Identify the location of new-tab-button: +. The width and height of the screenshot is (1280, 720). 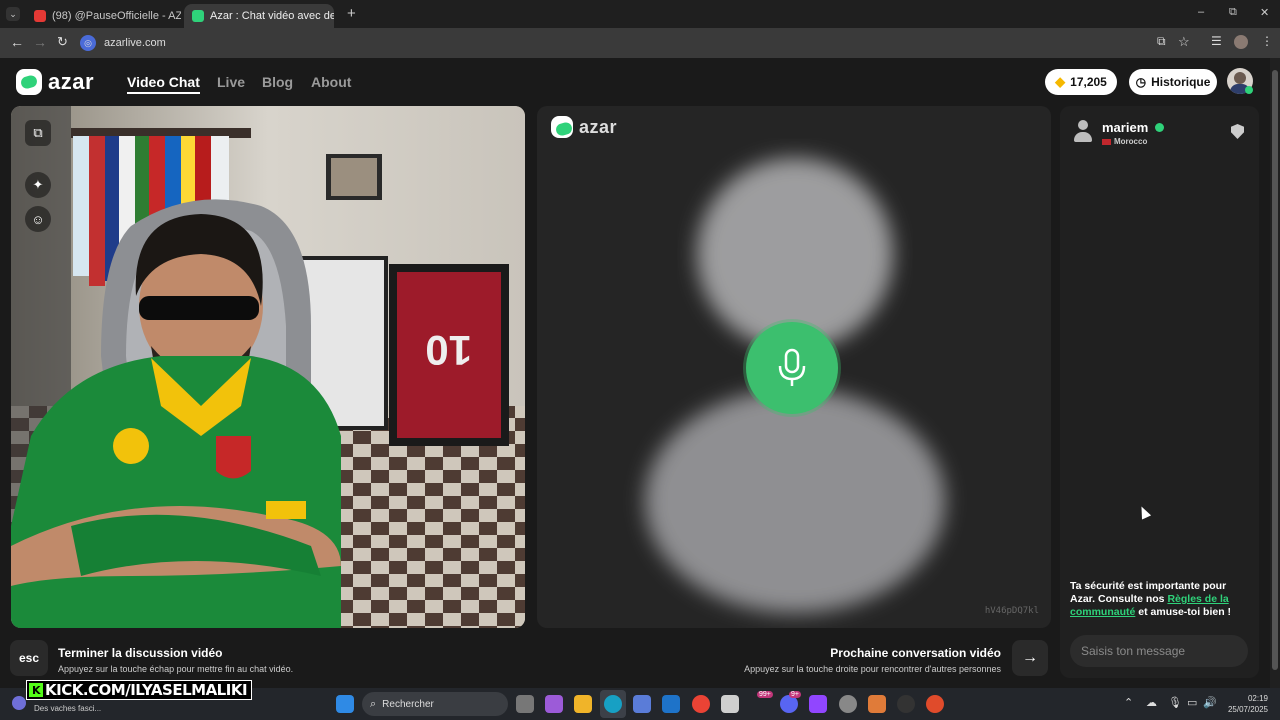
(351, 13).